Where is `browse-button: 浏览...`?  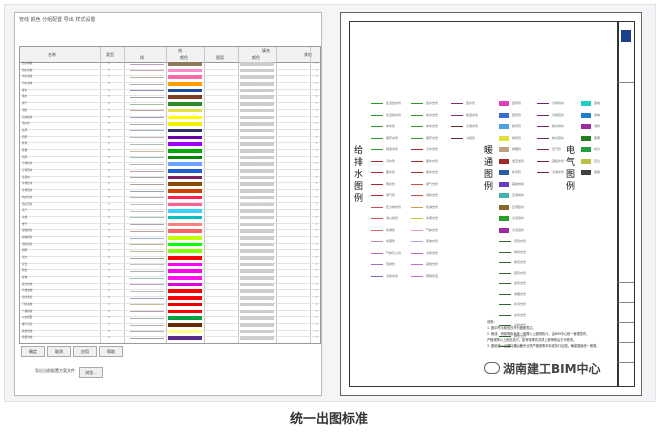
browse-button: 浏览... is located at coordinates (91, 372).